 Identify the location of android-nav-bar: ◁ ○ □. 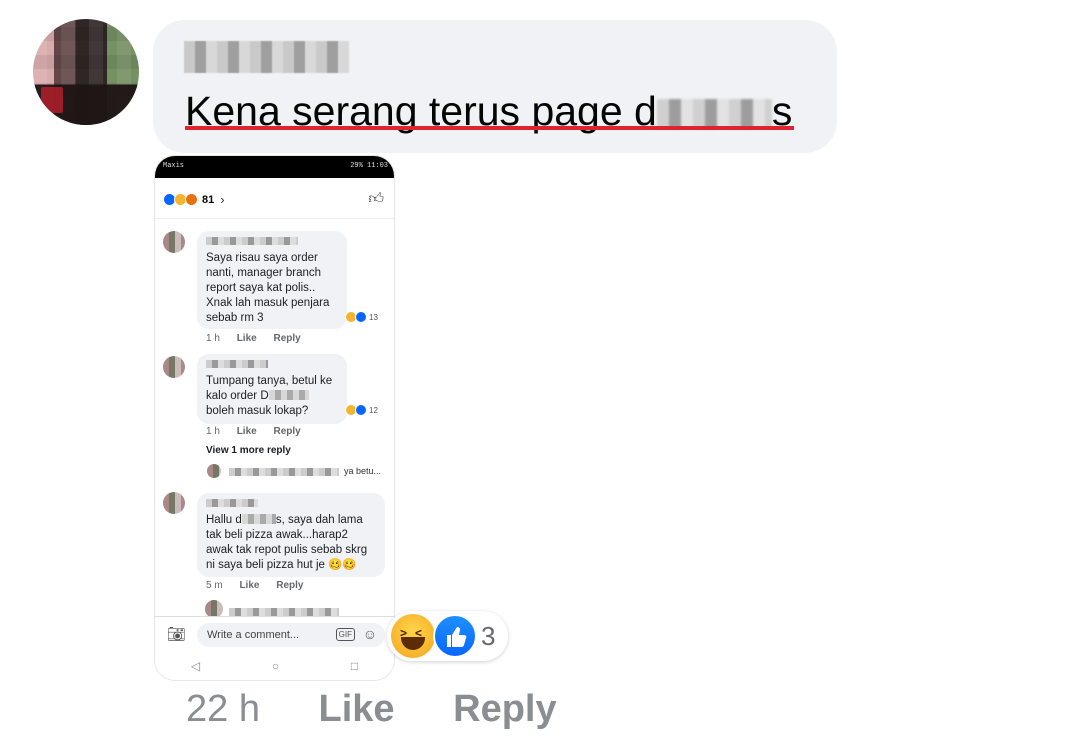
(274, 666).